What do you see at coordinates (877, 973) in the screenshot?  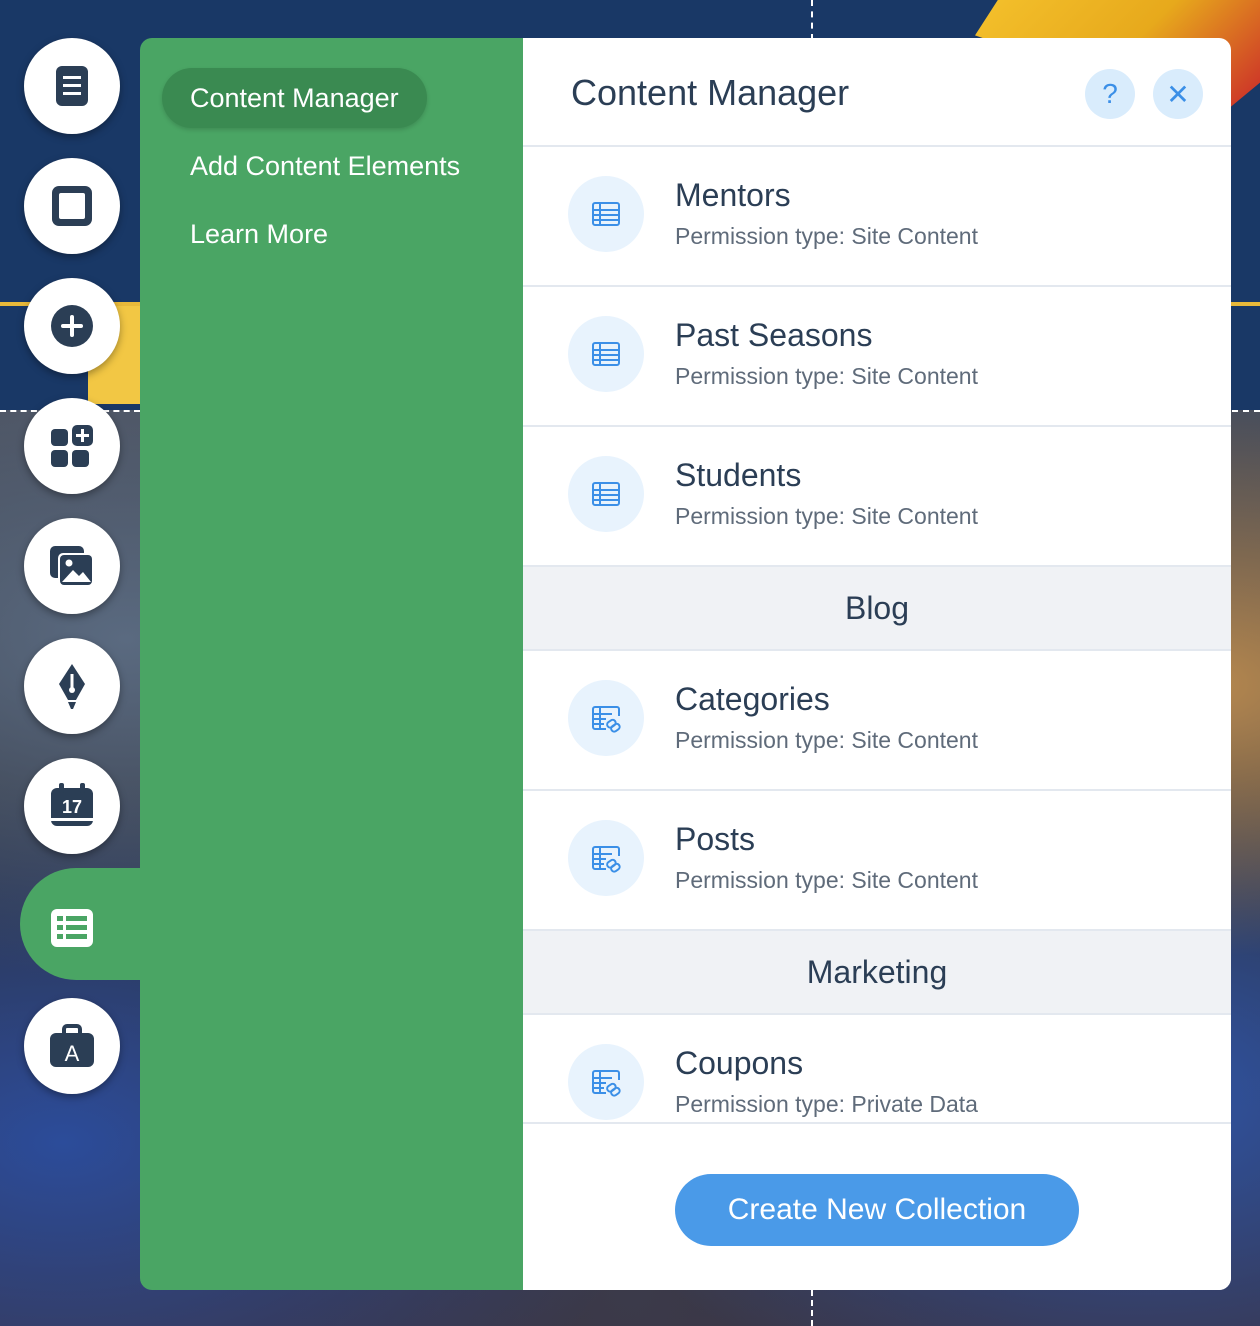 I see `section-header-marketing: Marketing` at bounding box center [877, 973].